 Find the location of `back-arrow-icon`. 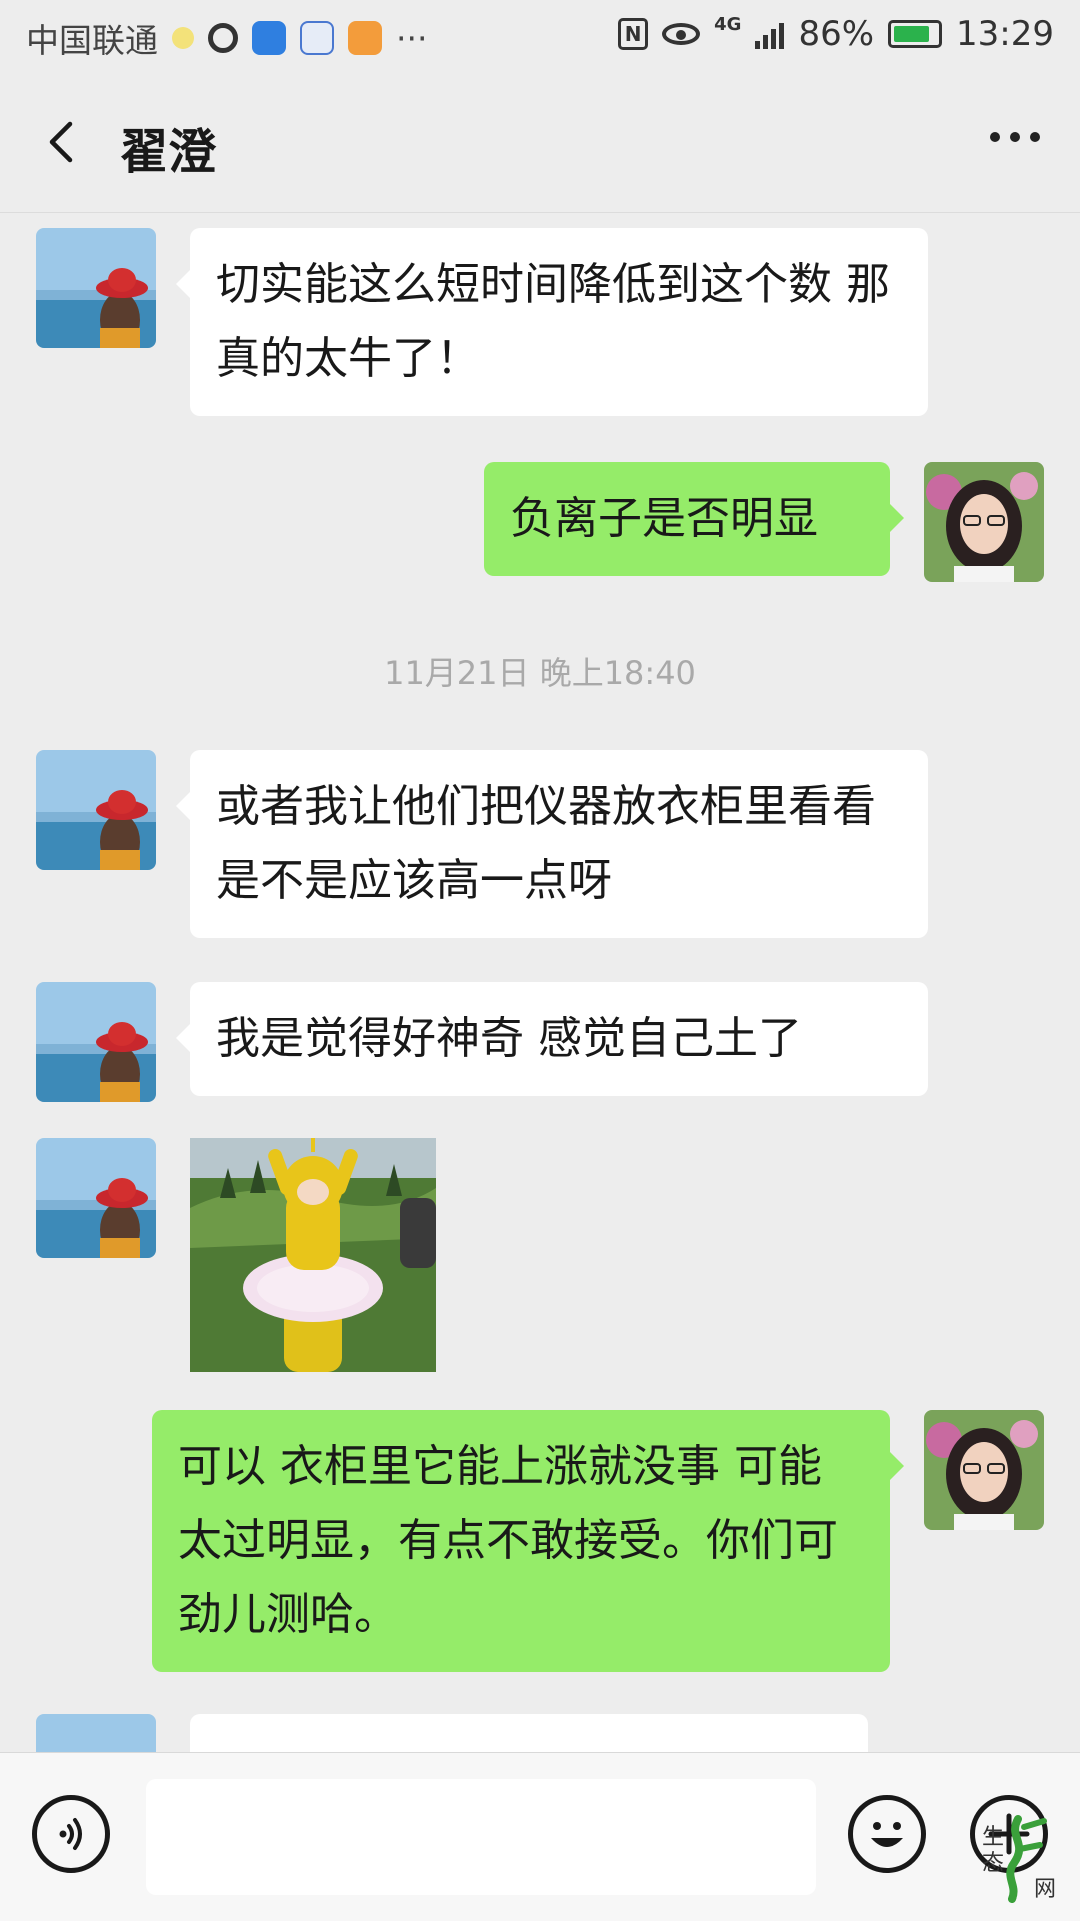

back-arrow-icon is located at coordinates (64, 142).